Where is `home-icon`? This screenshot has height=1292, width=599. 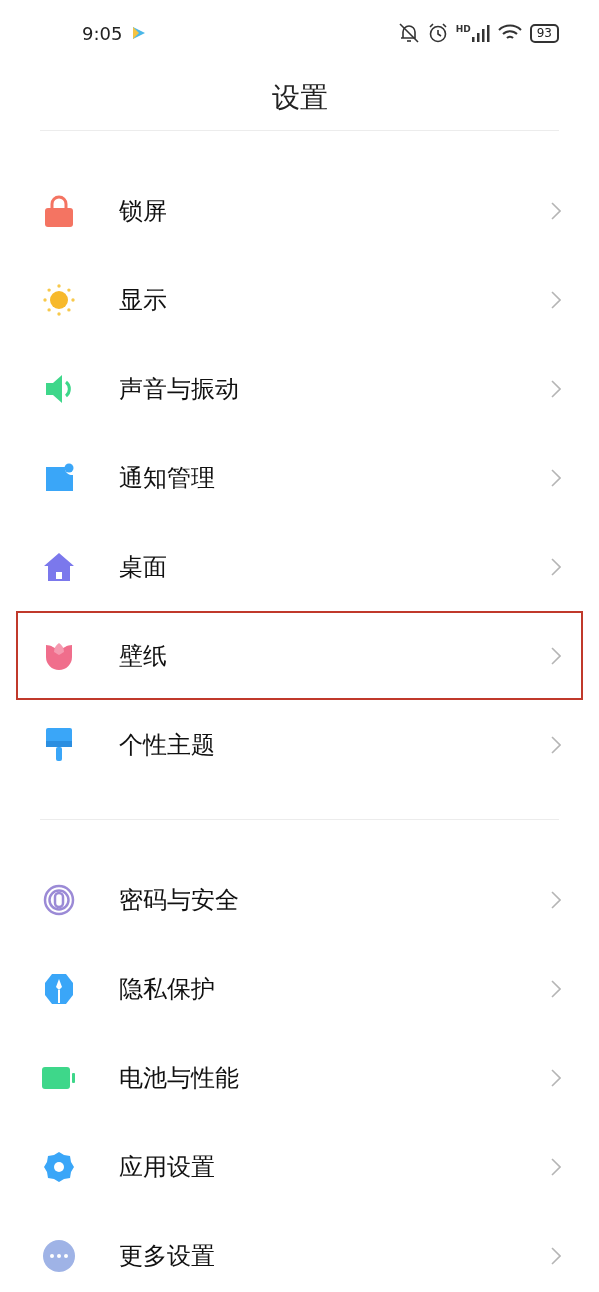 home-icon is located at coordinates (59, 566).